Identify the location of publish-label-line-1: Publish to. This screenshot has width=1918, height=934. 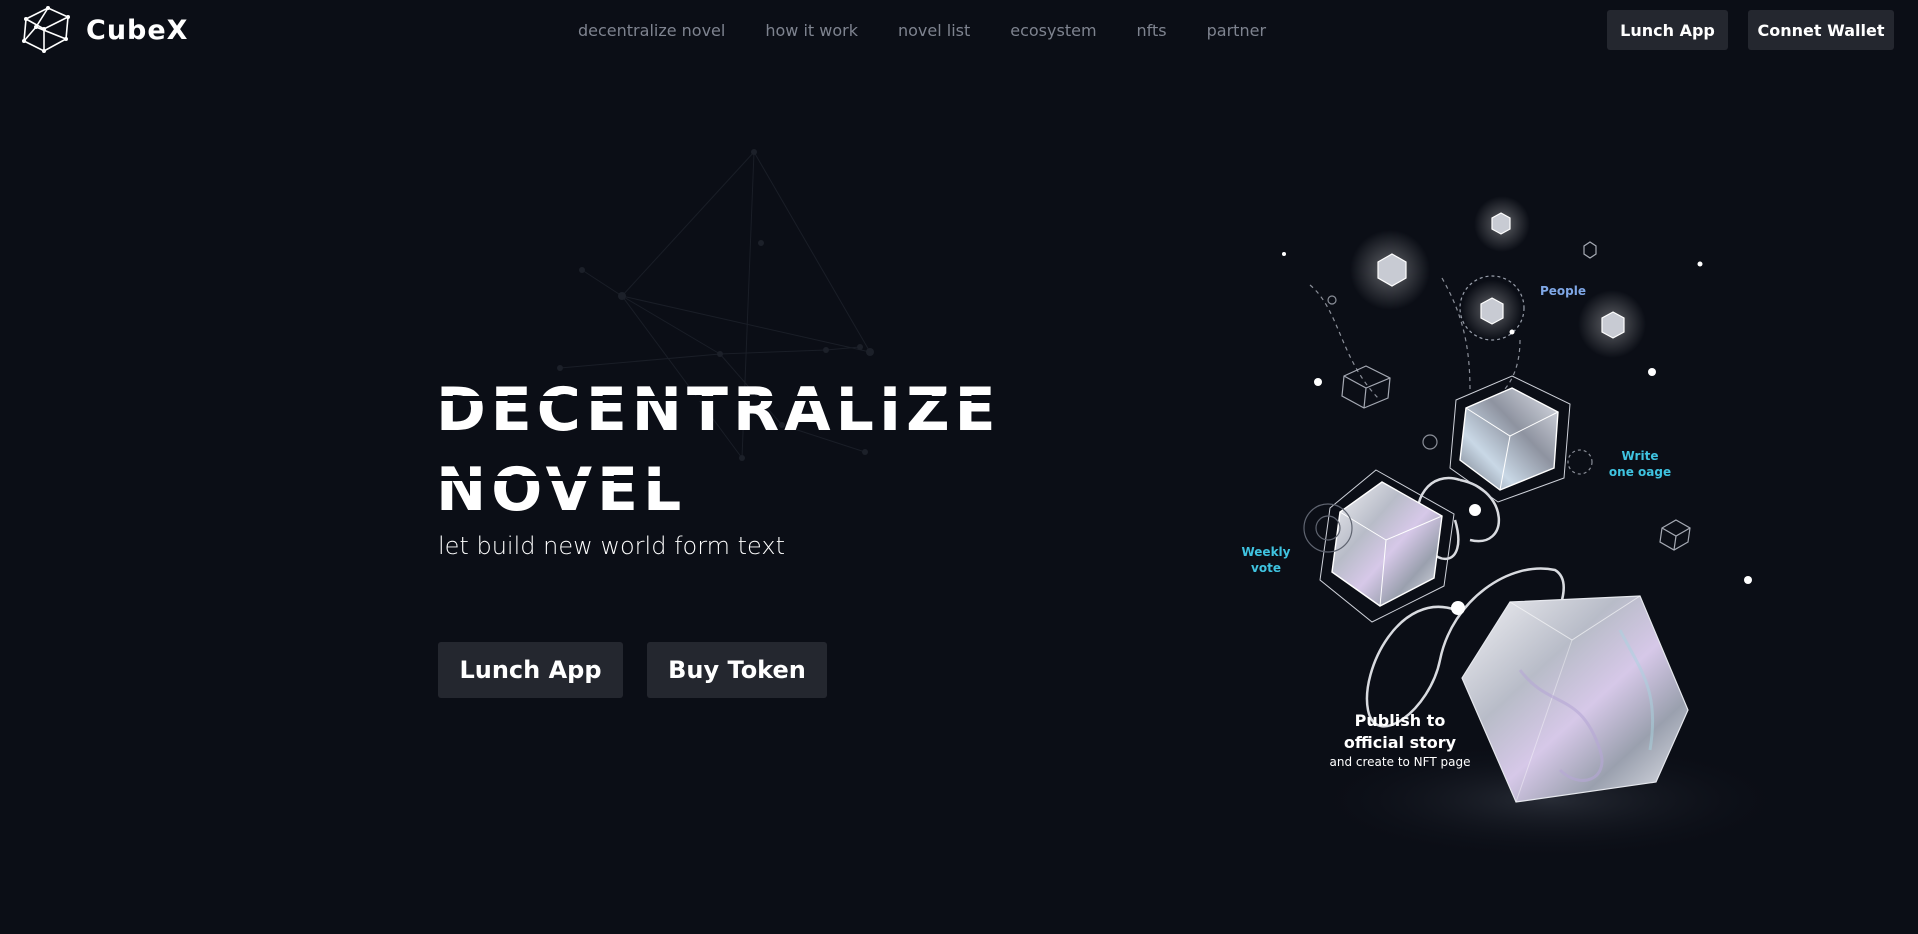
(1400, 720).